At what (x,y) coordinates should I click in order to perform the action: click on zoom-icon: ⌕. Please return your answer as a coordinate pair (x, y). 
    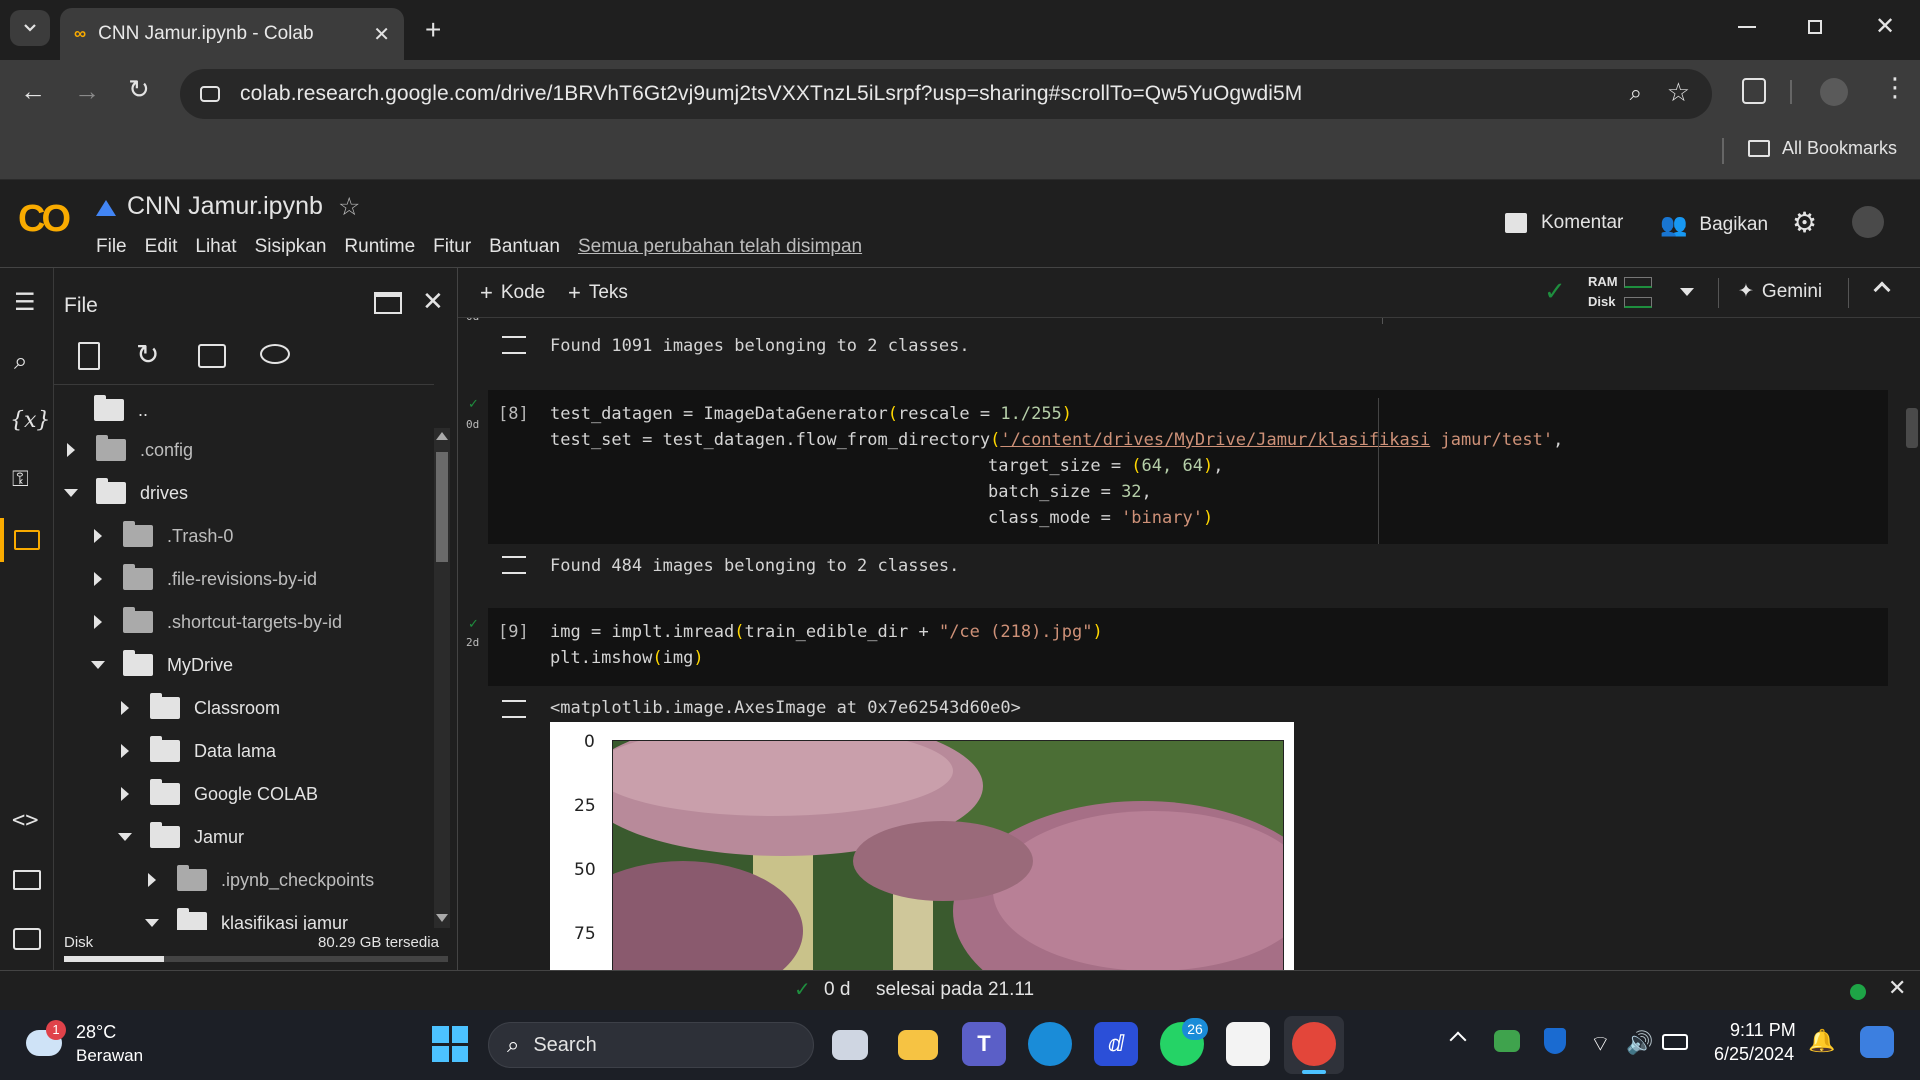
    Looking at the image, I should click on (1636, 93).